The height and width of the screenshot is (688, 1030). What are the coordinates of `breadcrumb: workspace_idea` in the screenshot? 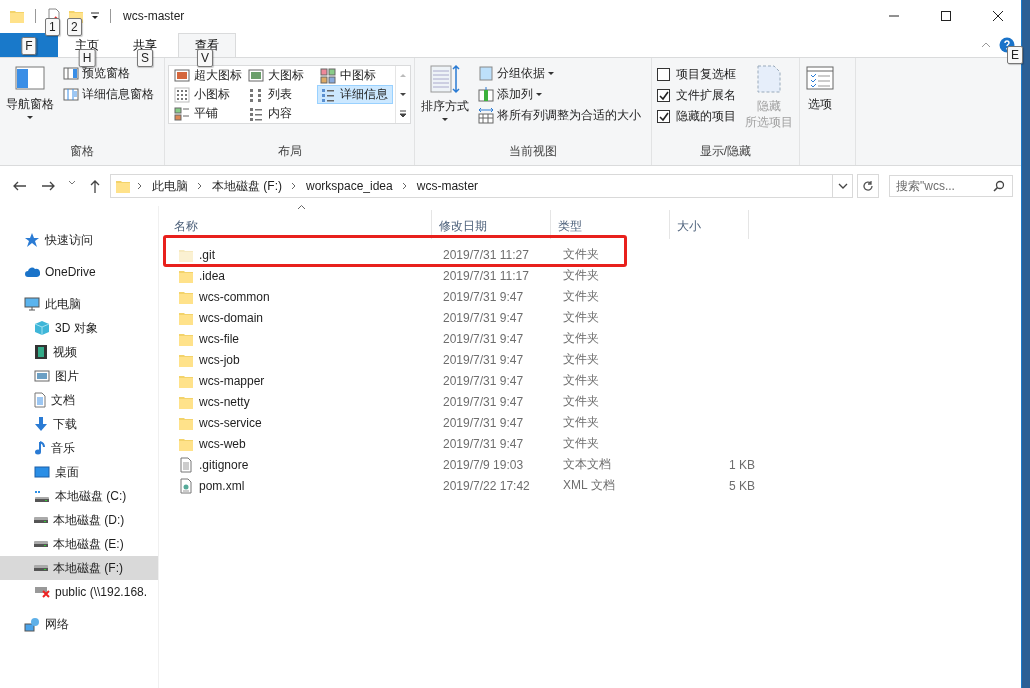 It's located at (349, 186).